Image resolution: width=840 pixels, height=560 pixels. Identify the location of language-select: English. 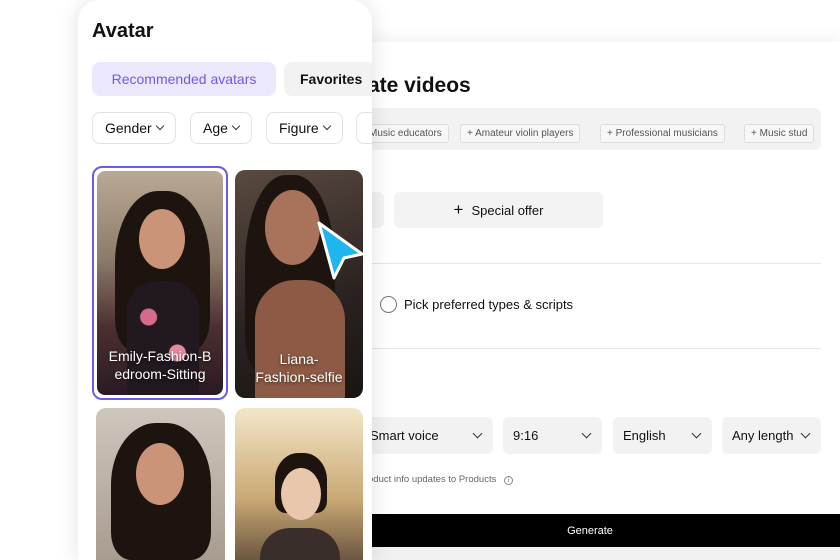
(662, 435).